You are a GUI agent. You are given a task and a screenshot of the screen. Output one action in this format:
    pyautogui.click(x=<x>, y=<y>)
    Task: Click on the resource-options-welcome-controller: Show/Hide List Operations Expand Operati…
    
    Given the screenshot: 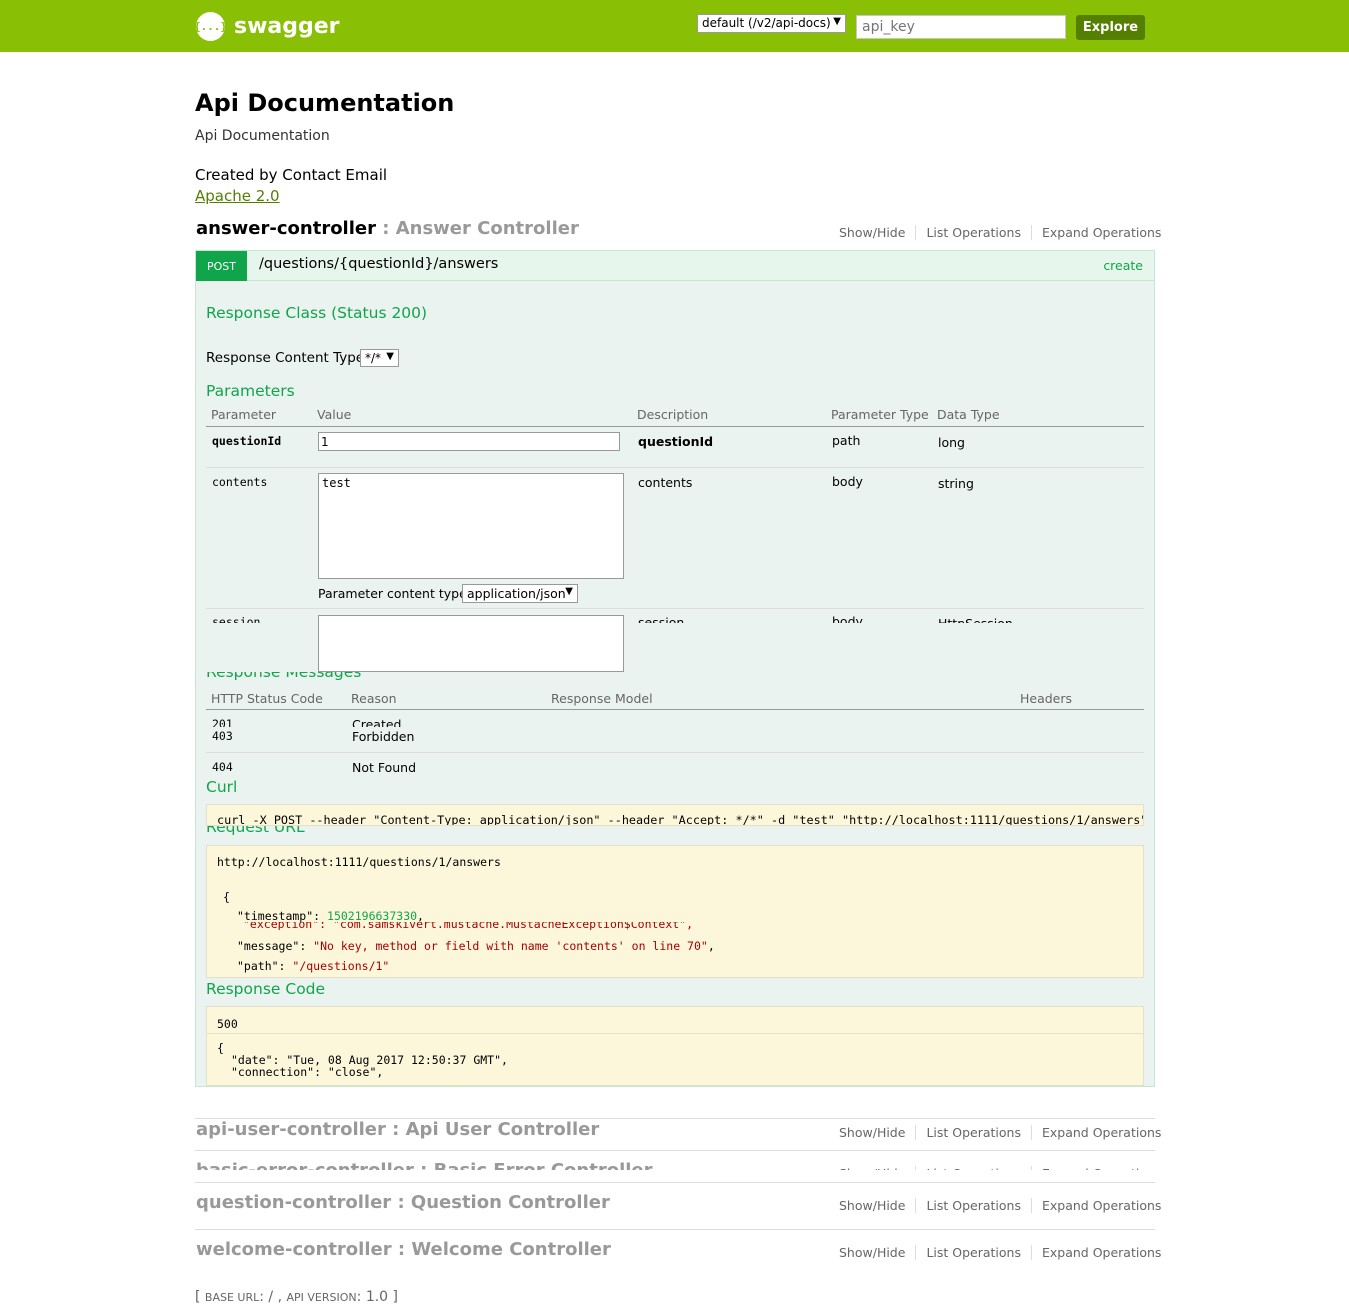 What is the action you would take?
    pyautogui.click(x=995, y=1252)
    